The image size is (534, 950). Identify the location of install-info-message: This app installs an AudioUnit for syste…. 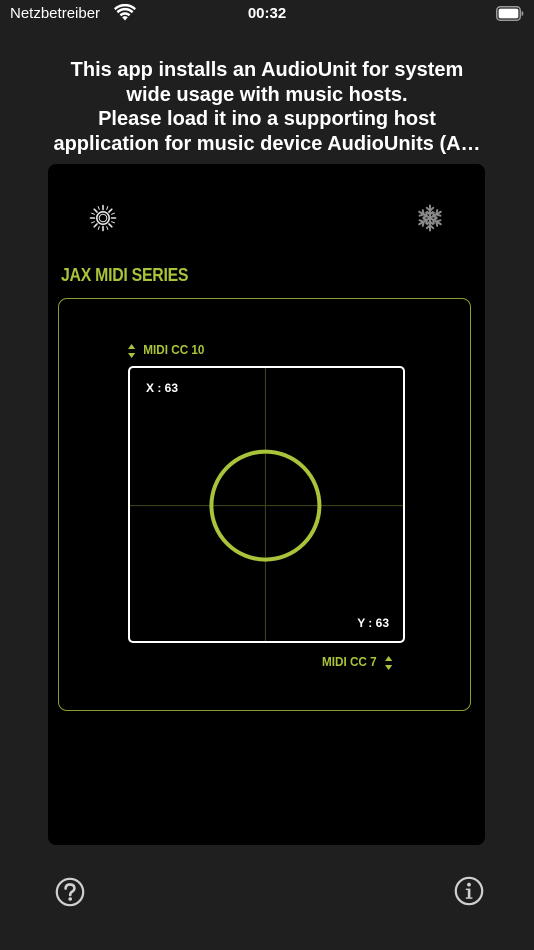
(267, 107).